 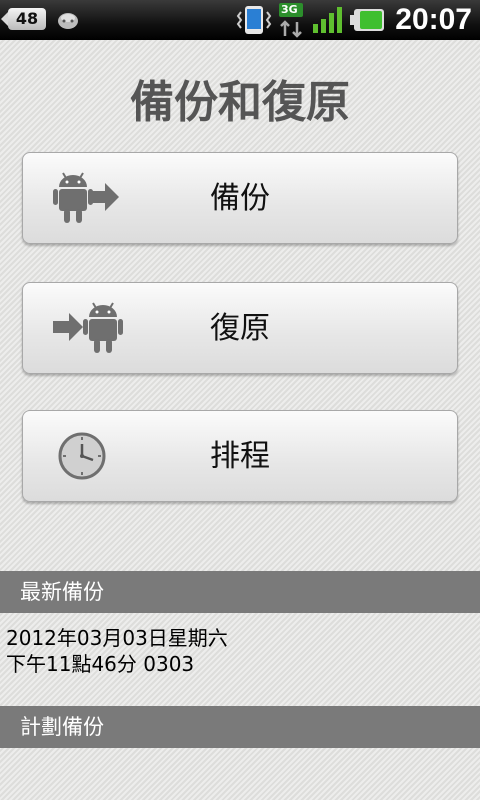 What do you see at coordinates (240, 727) in the screenshot?
I see `scheduled-backup-header: 計劃備份` at bounding box center [240, 727].